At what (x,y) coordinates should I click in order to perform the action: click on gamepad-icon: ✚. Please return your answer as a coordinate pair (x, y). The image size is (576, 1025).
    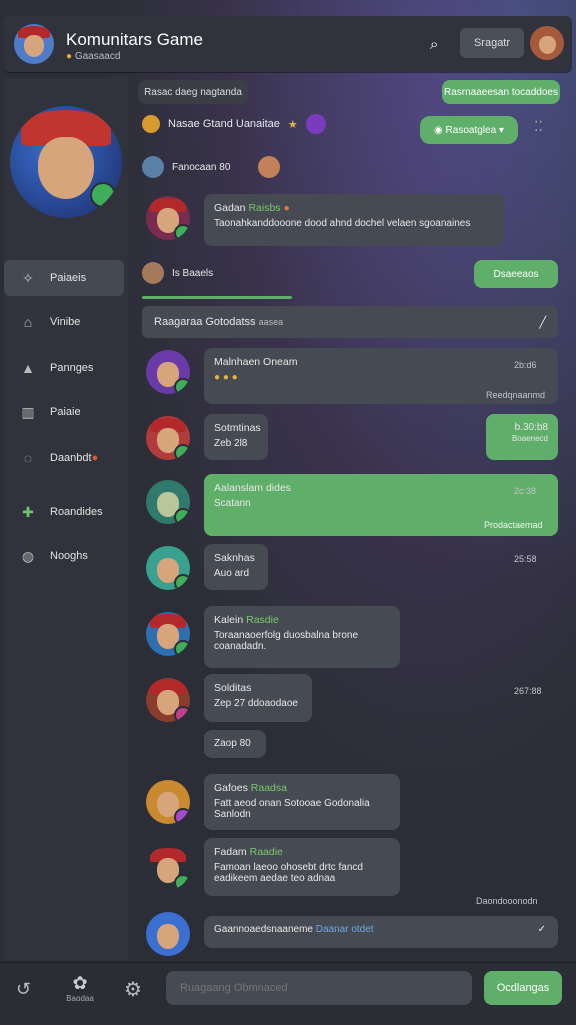
    Looking at the image, I should click on (28, 511).